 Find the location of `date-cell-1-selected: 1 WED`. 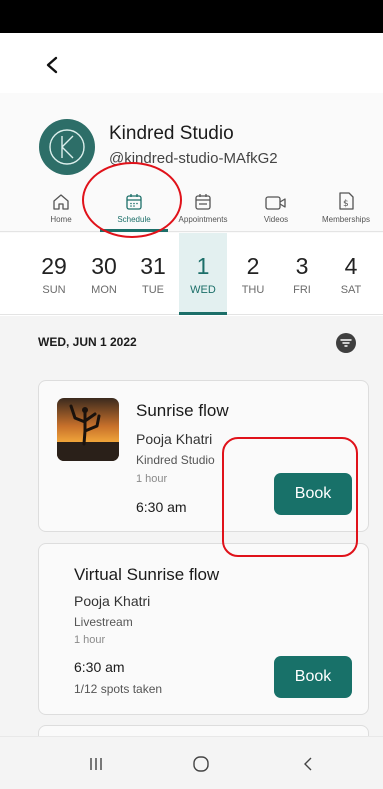

date-cell-1-selected: 1 WED is located at coordinates (203, 274).